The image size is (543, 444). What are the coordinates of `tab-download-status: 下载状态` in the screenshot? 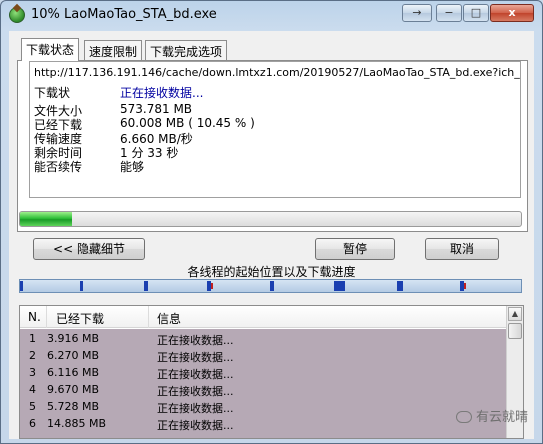 It's located at (50, 49).